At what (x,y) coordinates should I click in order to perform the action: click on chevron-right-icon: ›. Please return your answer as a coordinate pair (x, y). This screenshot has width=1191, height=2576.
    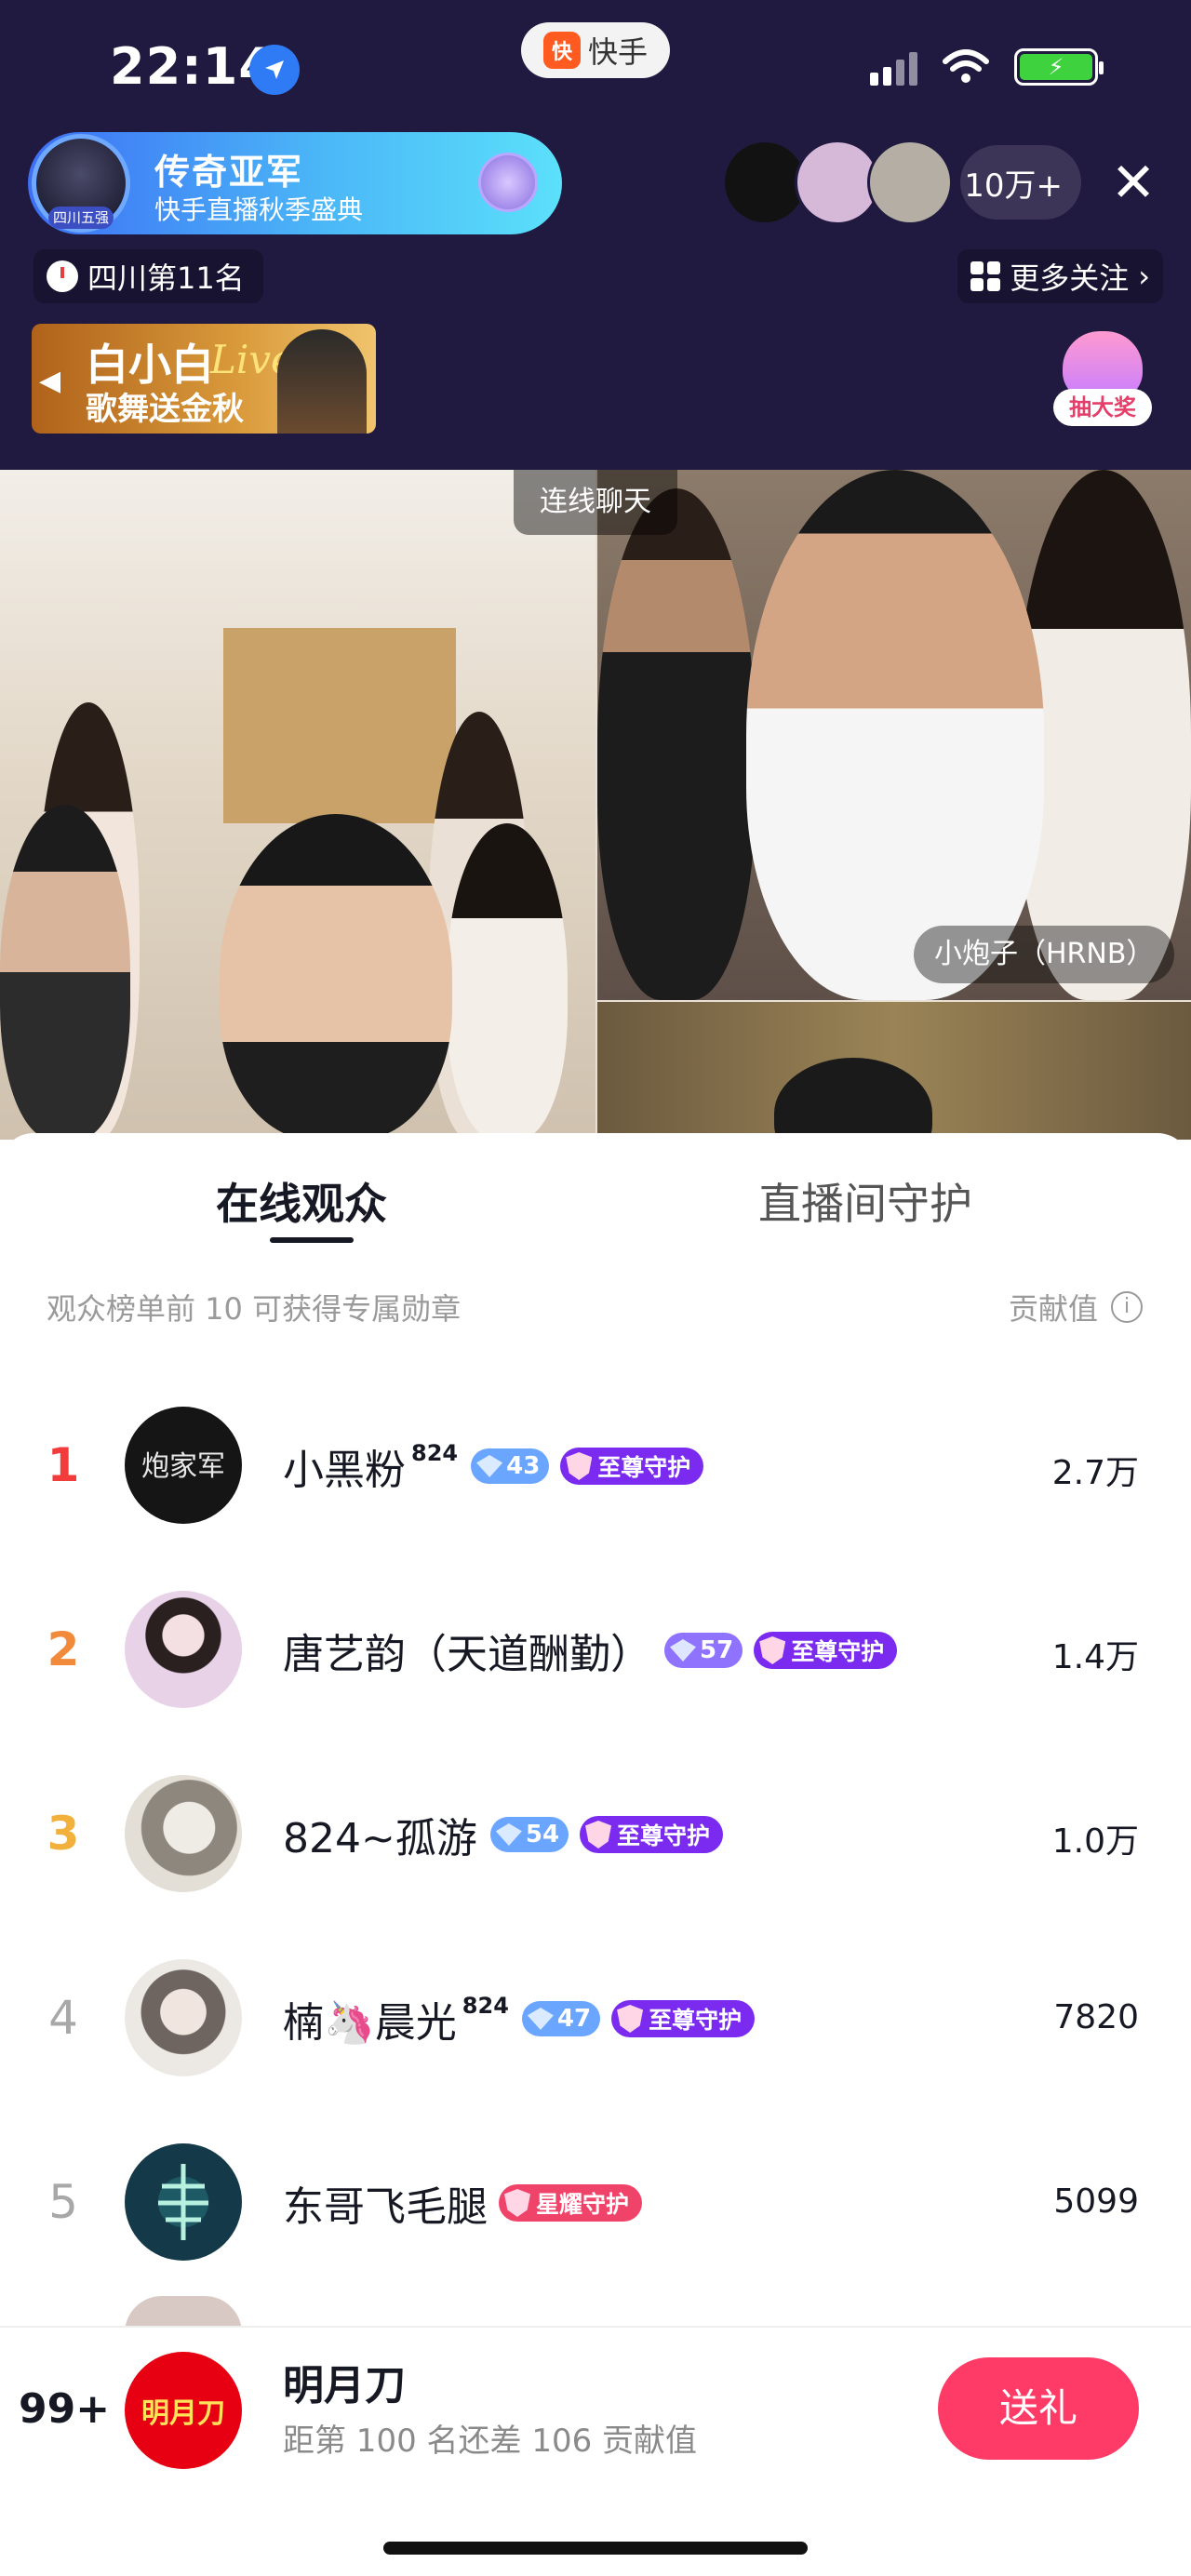
    Looking at the image, I should click on (1144, 276).